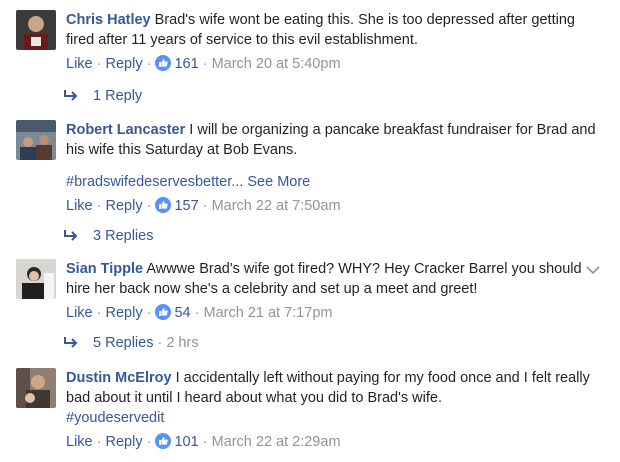 The width and height of the screenshot is (620, 462). Describe the element at coordinates (117, 96) in the screenshot. I see `replies-count: 1 Reply` at that location.